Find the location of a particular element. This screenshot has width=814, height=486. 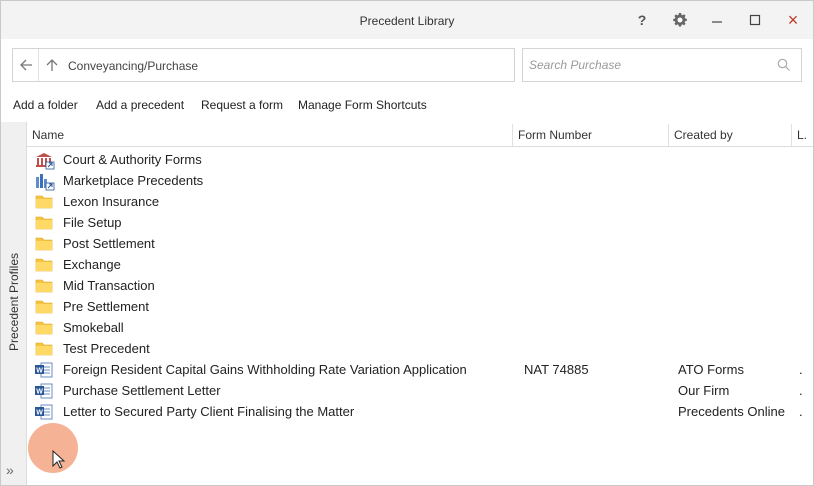

arrow-up-icon is located at coordinates (52, 65).